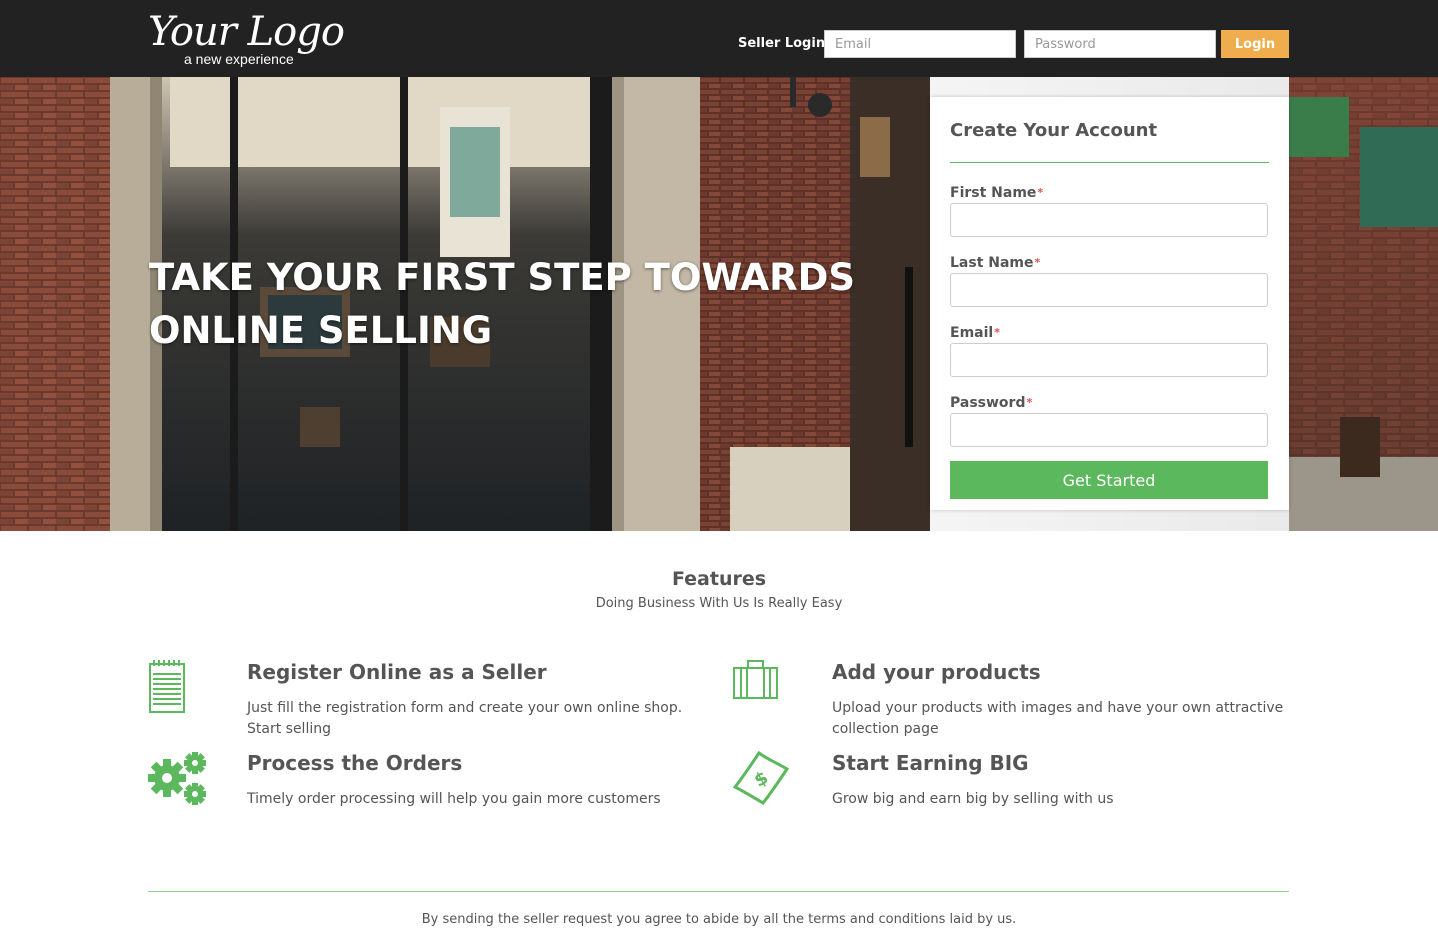 The width and height of the screenshot is (1438, 950). Describe the element at coordinates (1109, 430) in the screenshot. I see `password-input` at that location.